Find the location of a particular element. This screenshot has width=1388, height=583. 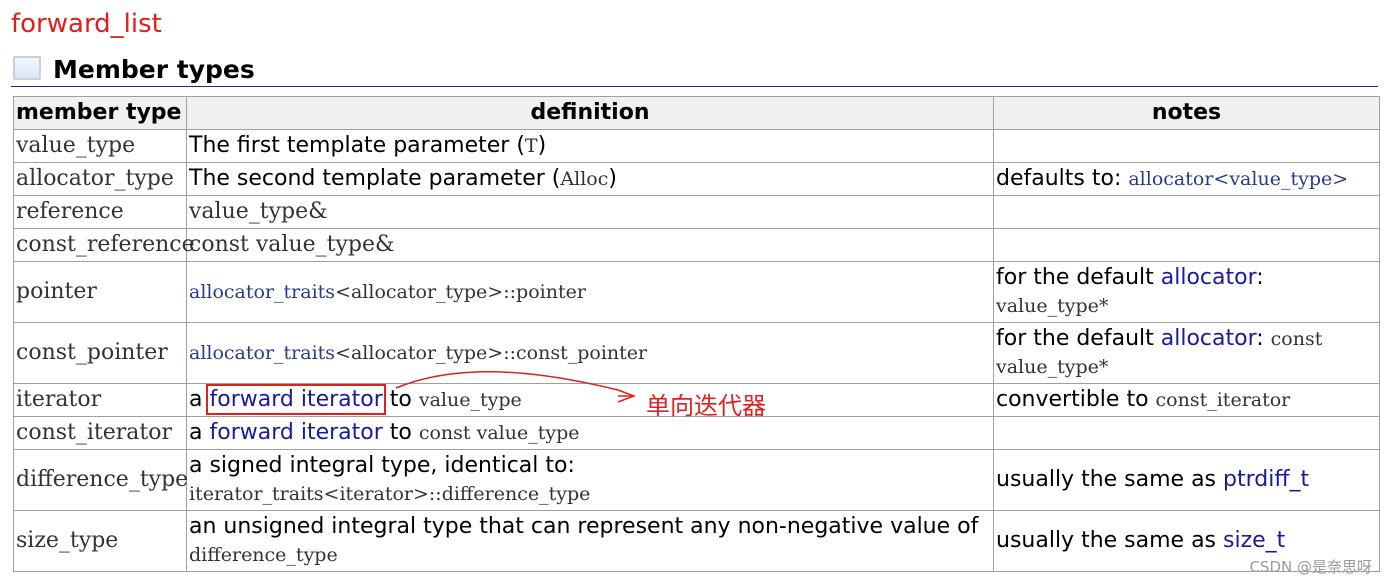

definition-cell: value_type& is located at coordinates (590, 212).